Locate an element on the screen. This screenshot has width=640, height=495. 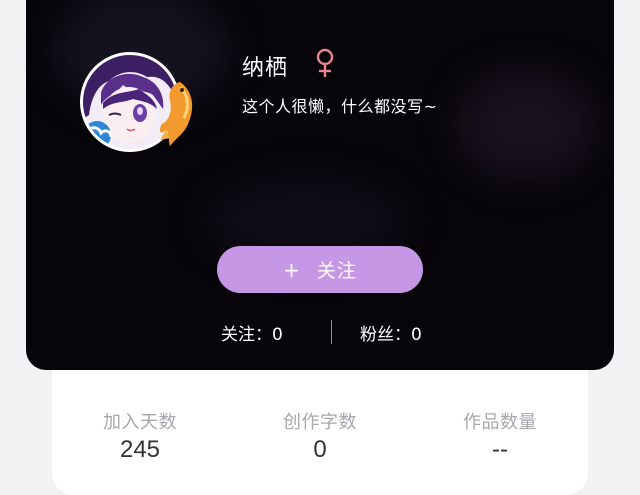
follow-button: + 关注 is located at coordinates (320, 269).